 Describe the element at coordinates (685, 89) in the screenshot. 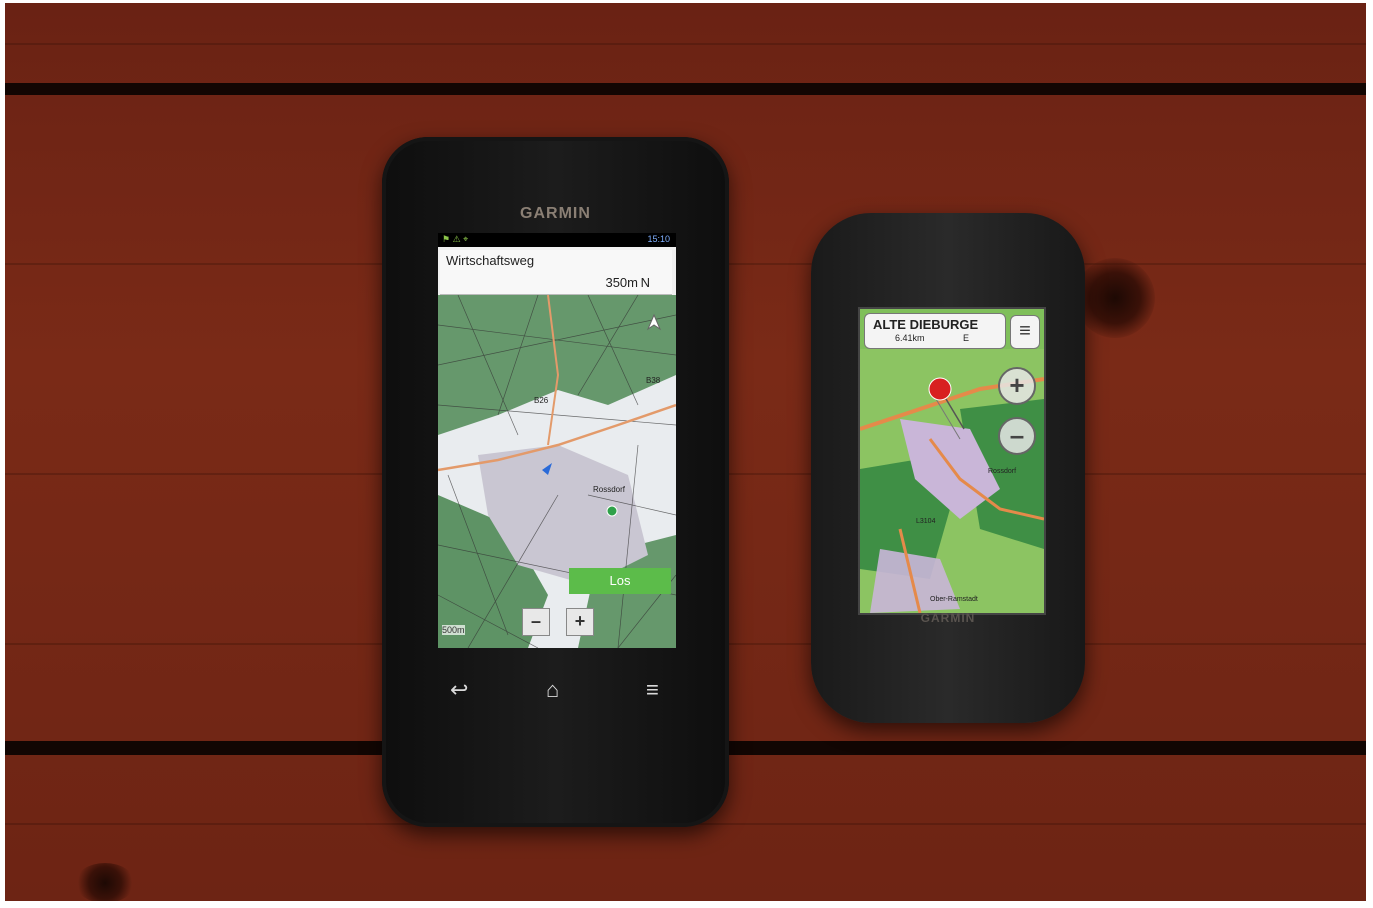

I see `plank-gap-top` at that location.